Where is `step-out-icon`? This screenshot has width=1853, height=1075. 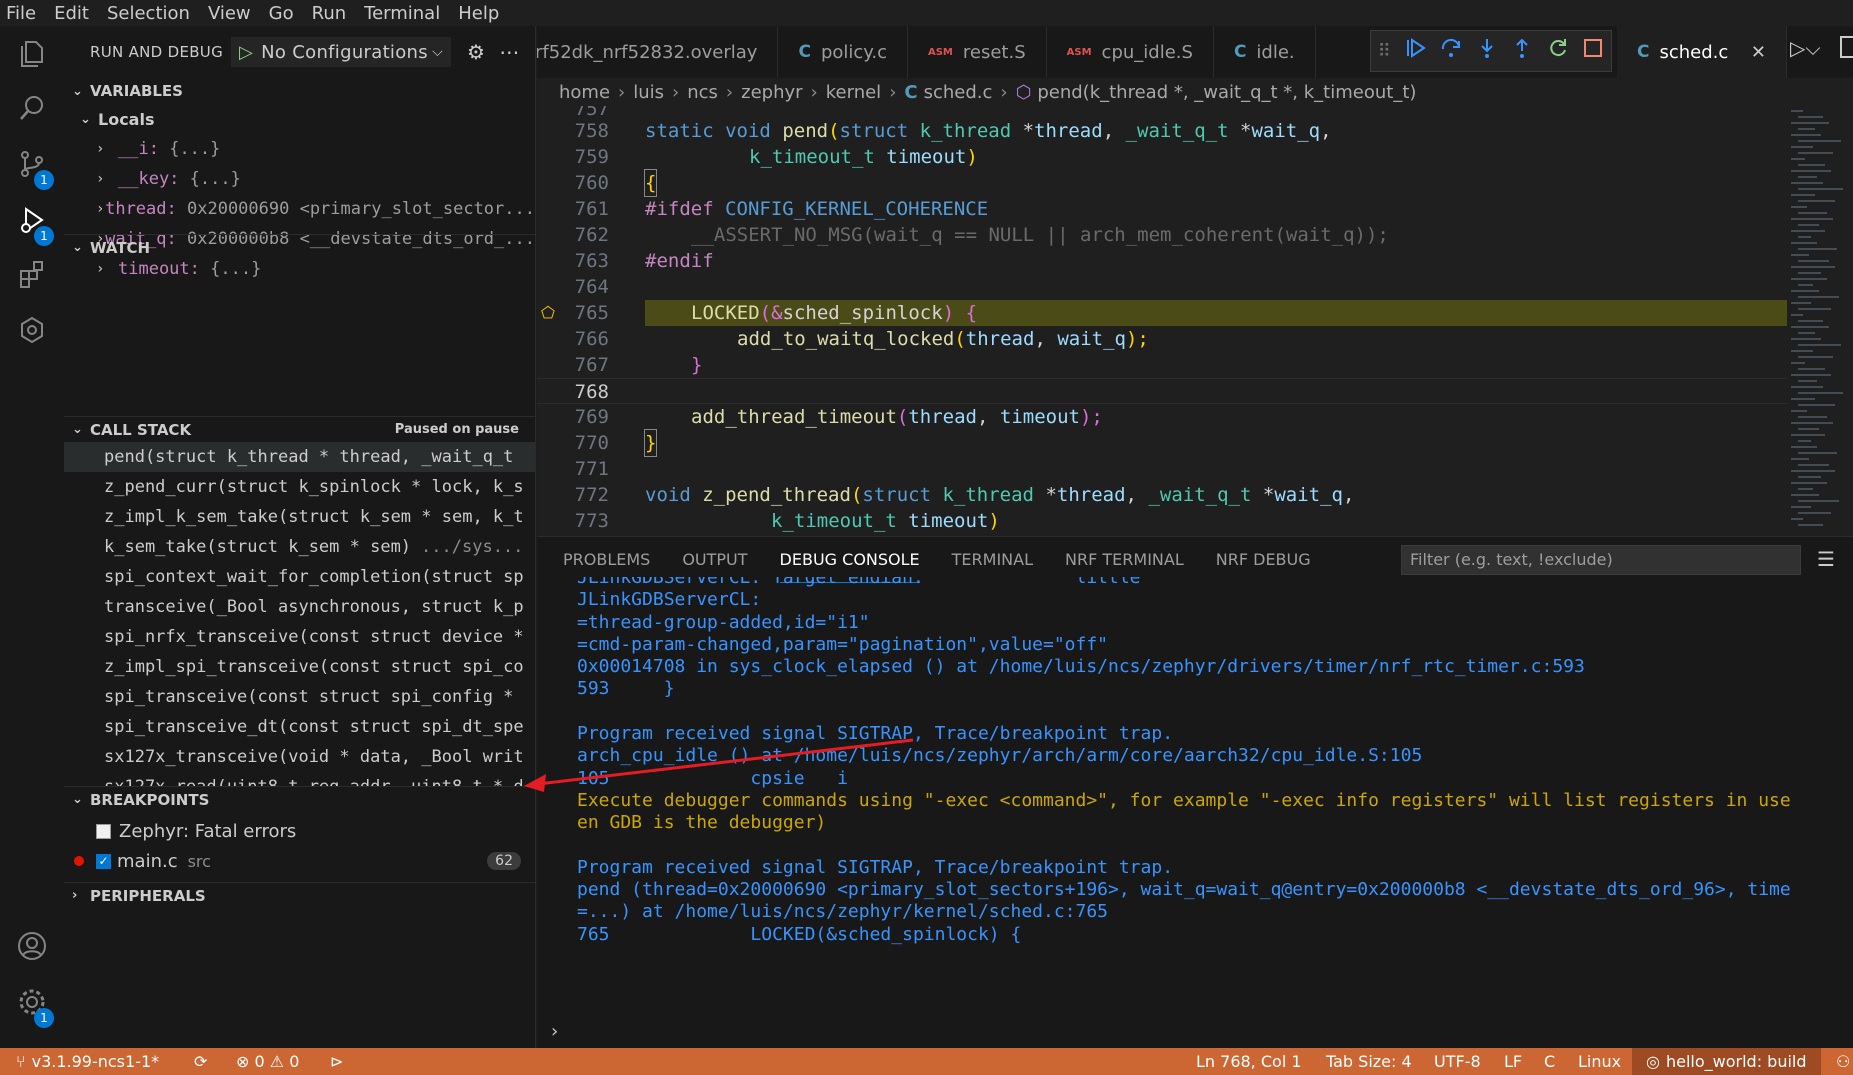
step-out-icon is located at coordinates (1522, 51).